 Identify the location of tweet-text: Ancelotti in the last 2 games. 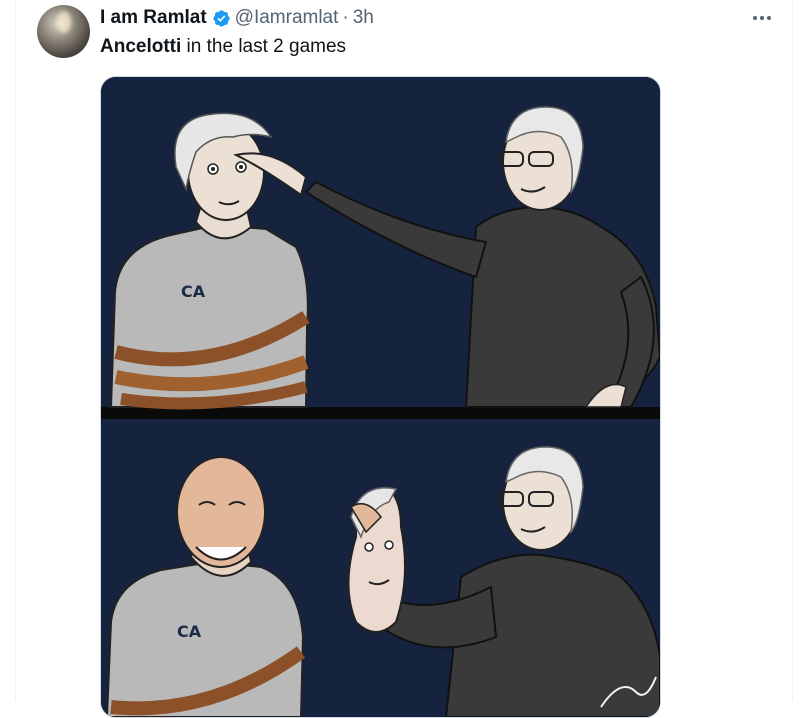
(223, 47).